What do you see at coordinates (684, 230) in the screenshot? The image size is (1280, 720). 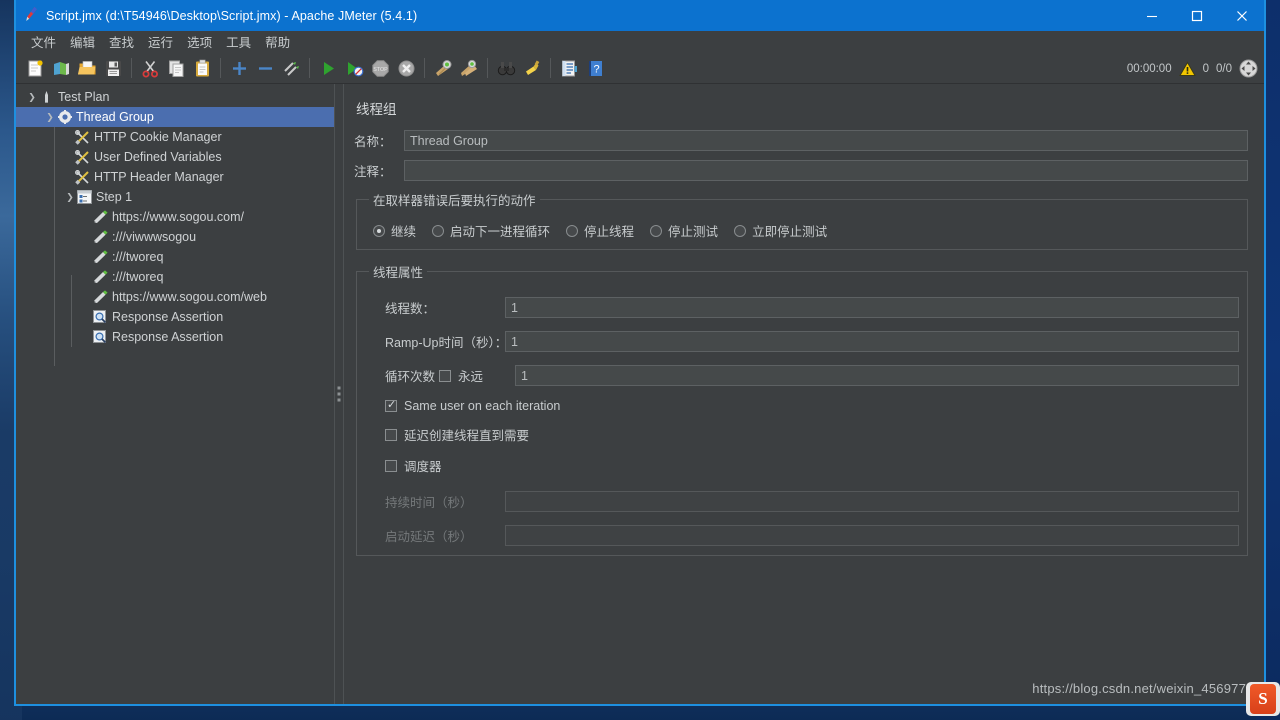 I see `radio-stop-test: 停止测试` at bounding box center [684, 230].